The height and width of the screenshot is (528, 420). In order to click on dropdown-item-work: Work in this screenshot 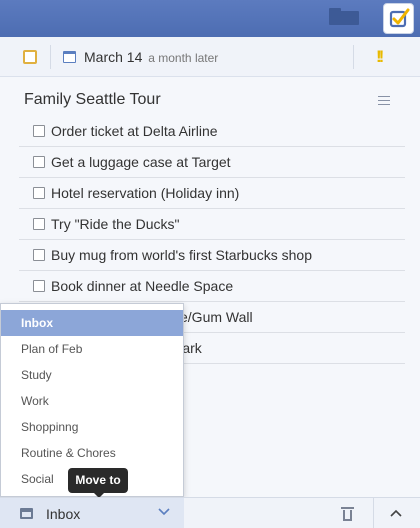, I will do `click(92, 401)`.